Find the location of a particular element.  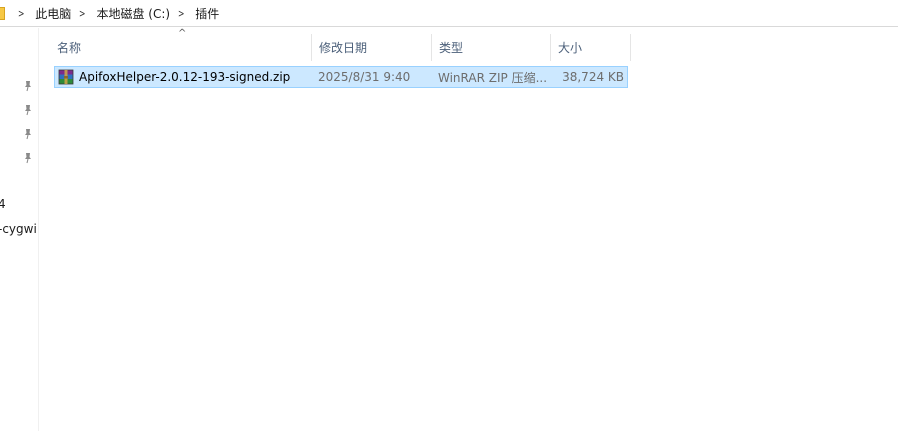

column-header-size-label: 大小 is located at coordinates (570, 48).